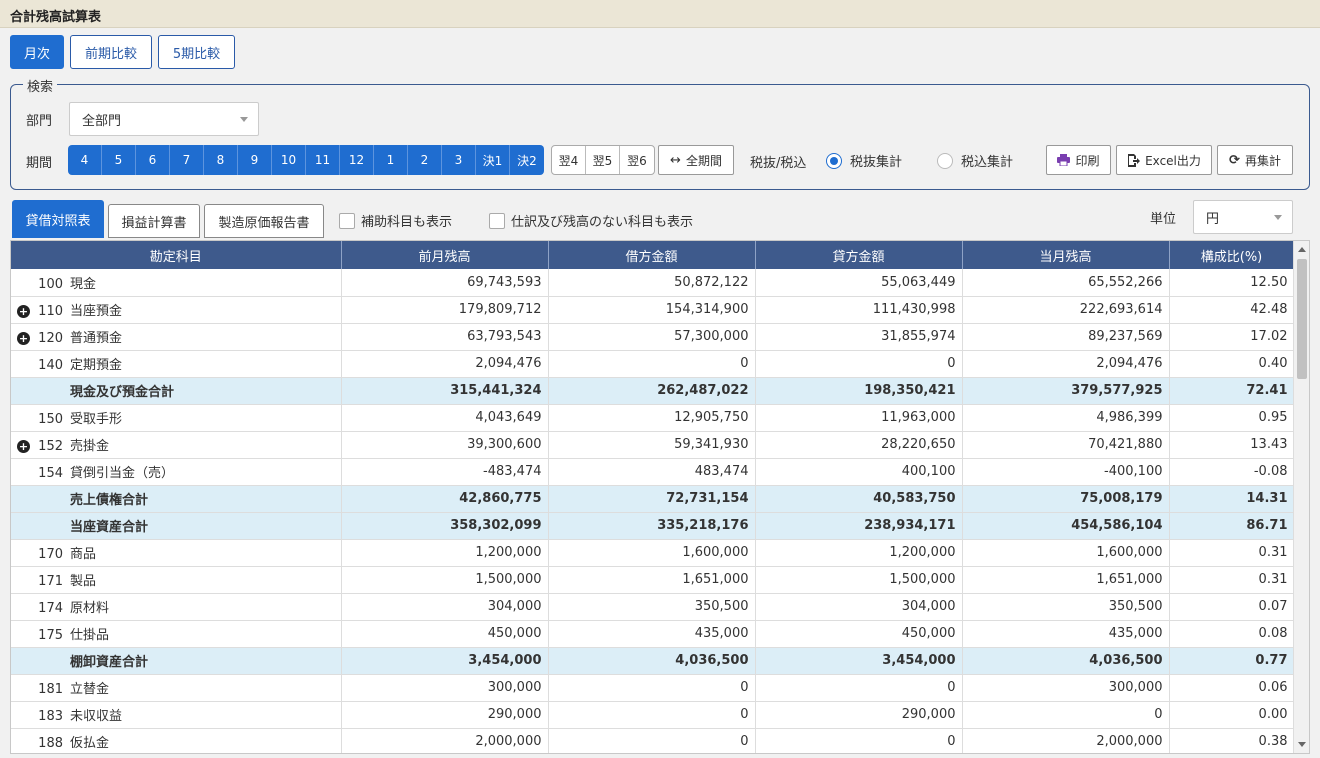 The width and height of the screenshot is (1320, 758). Describe the element at coordinates (445, 740) in the screenshot. I see `prev-balance-cell: 2,000,000` at that location.